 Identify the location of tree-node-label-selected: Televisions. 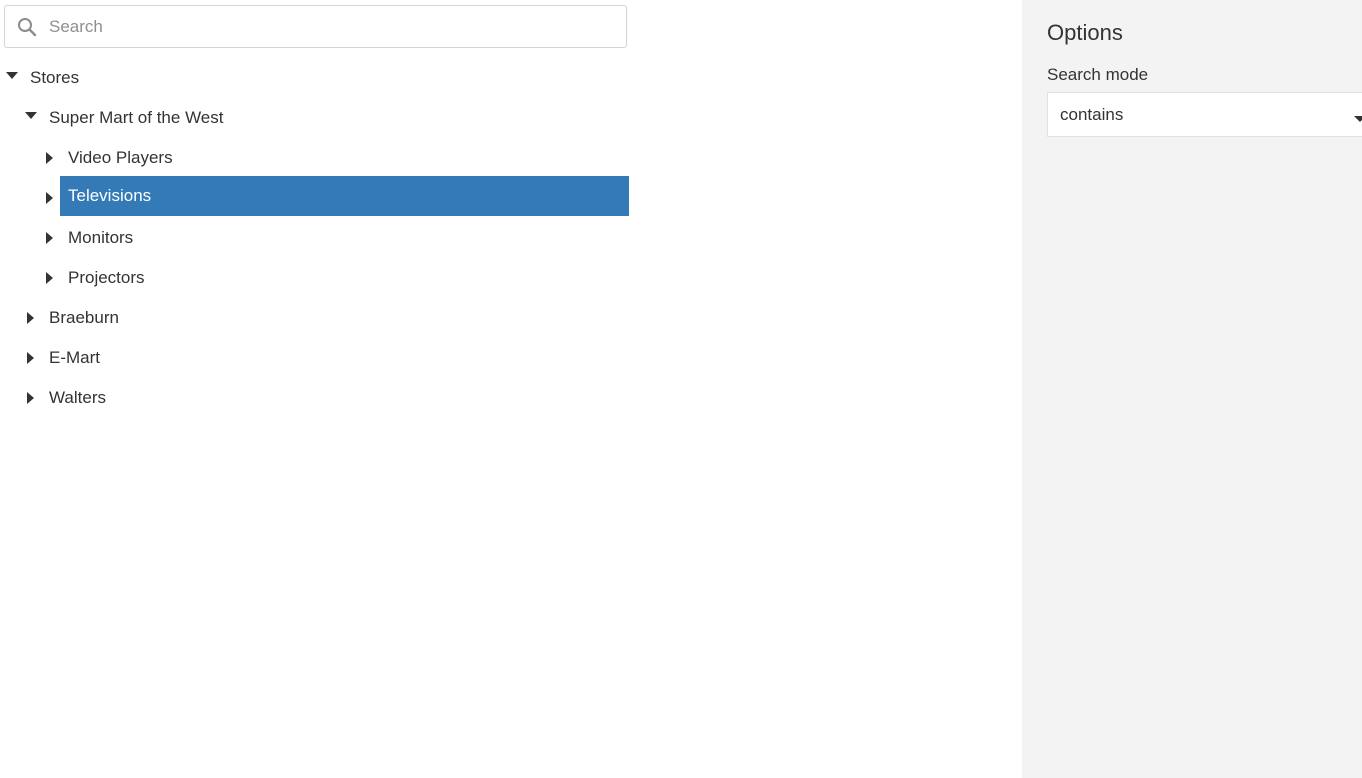
(344, 196).